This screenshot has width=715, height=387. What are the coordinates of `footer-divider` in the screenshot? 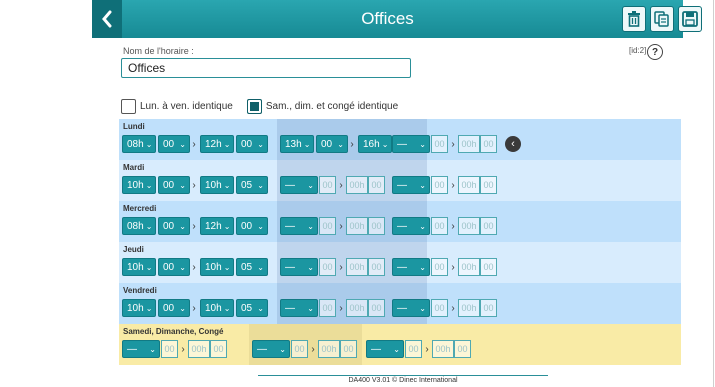 It's located at (403, 375).